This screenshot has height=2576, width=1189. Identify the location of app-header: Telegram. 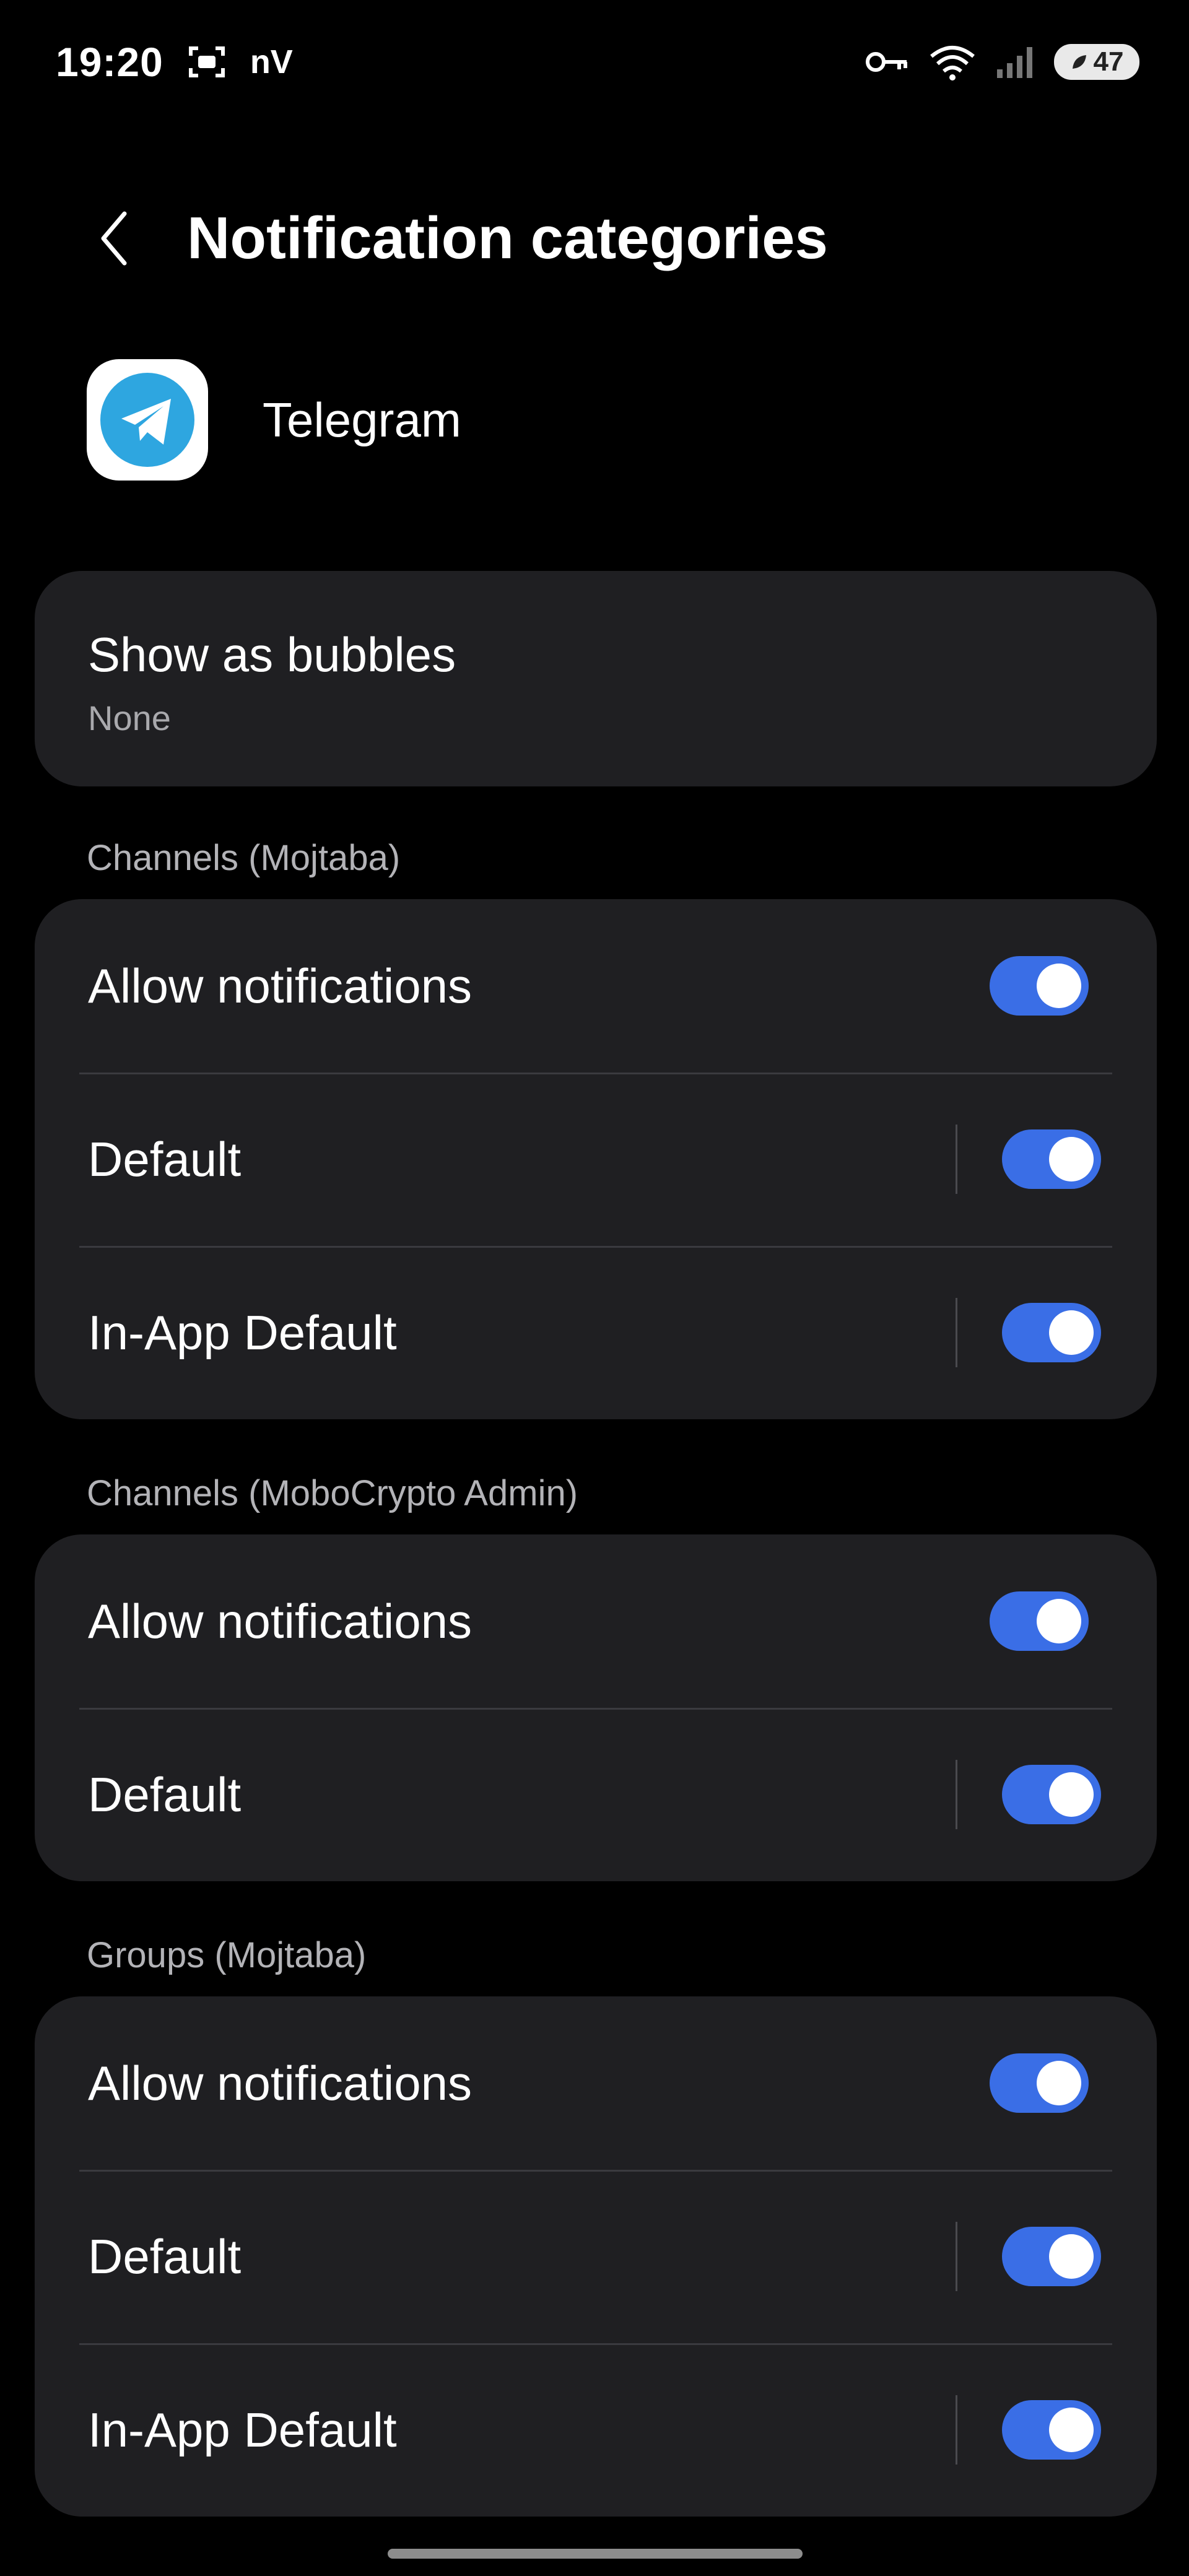
(274, 420).